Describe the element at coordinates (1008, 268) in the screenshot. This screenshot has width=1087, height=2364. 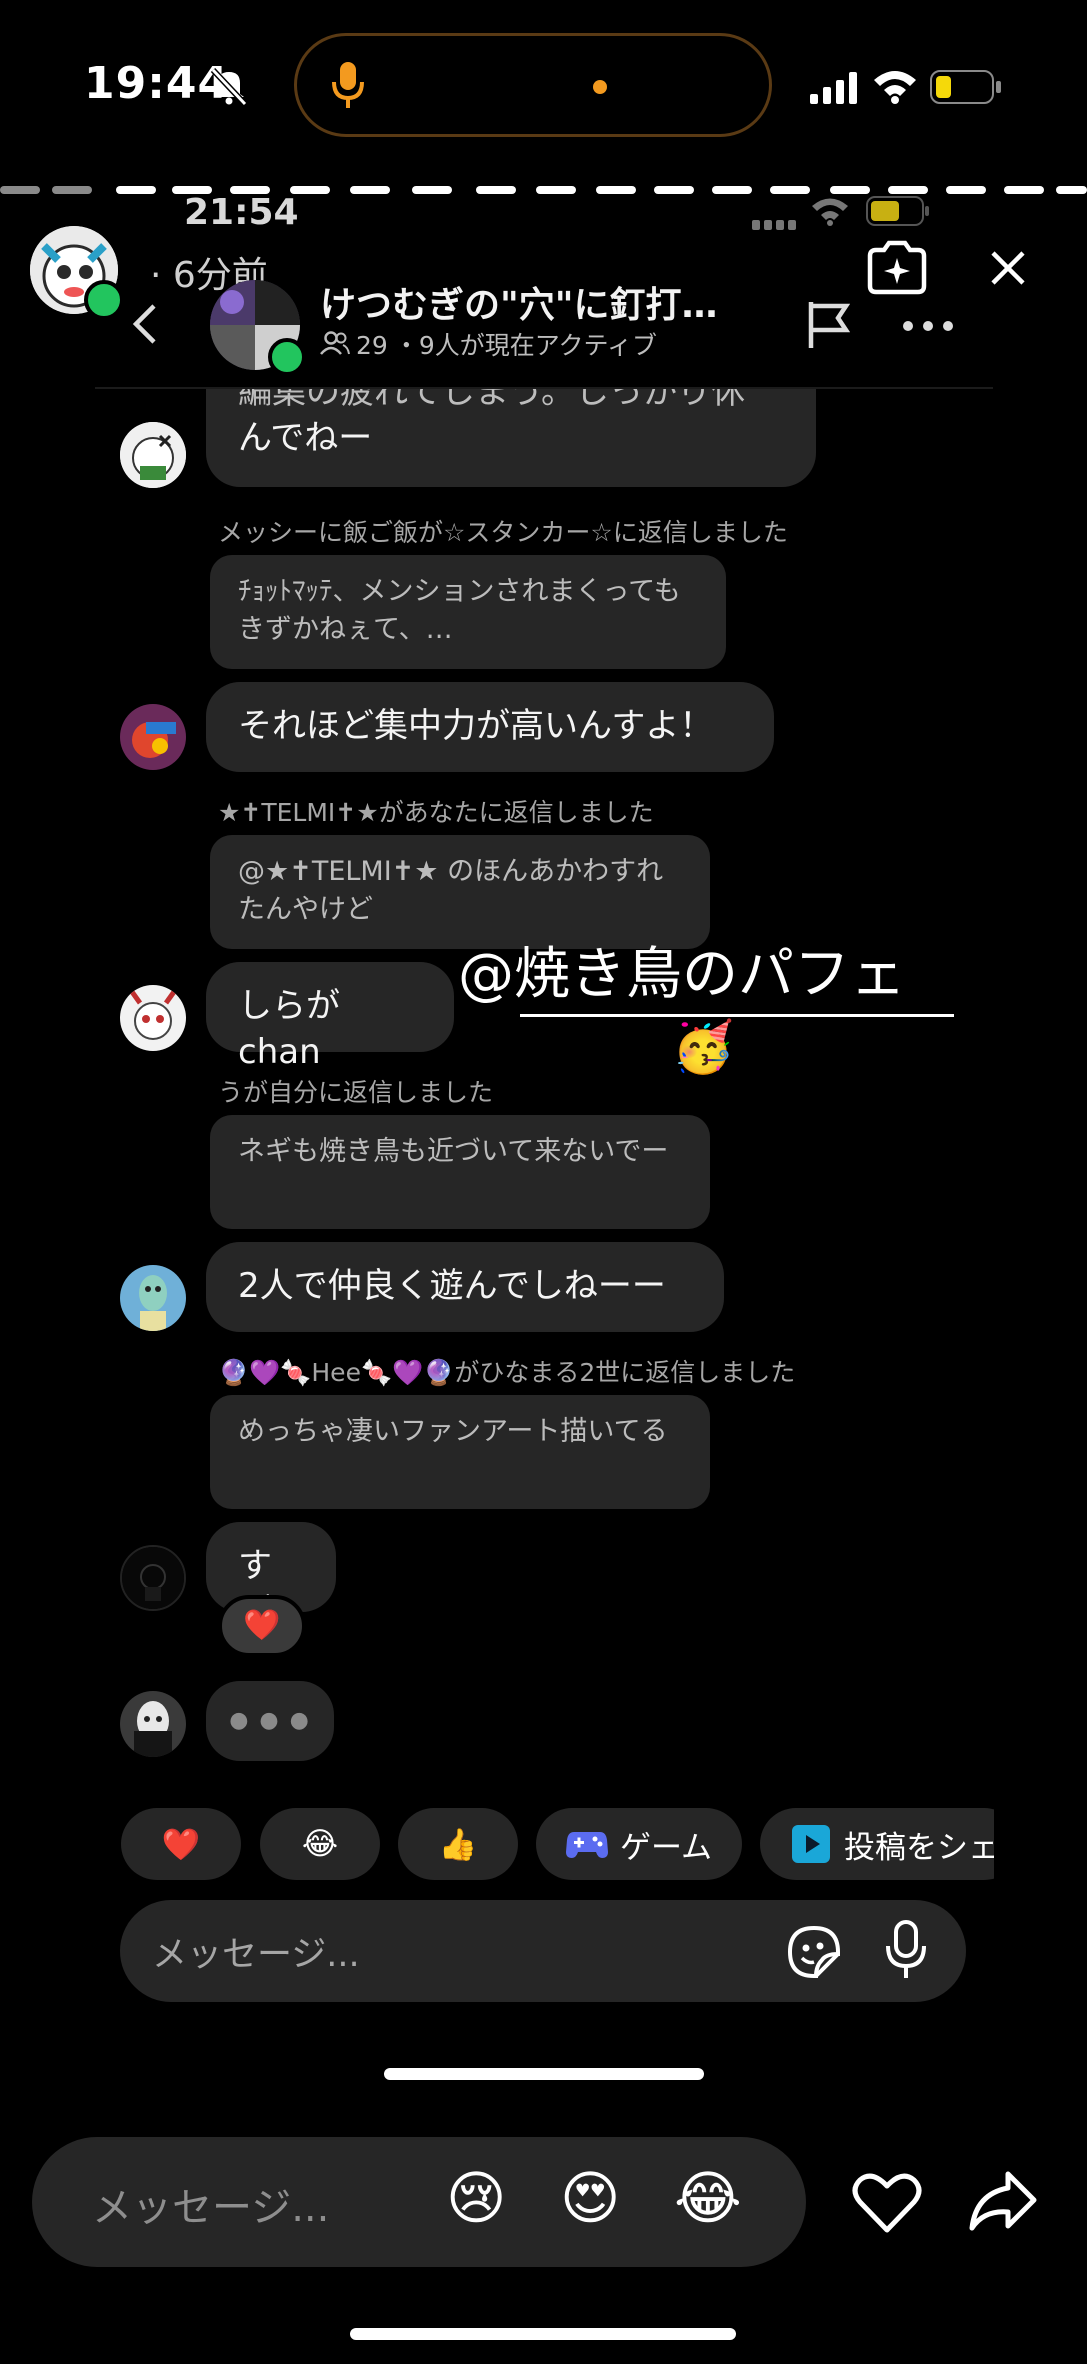
I see `close-icon` at that location.